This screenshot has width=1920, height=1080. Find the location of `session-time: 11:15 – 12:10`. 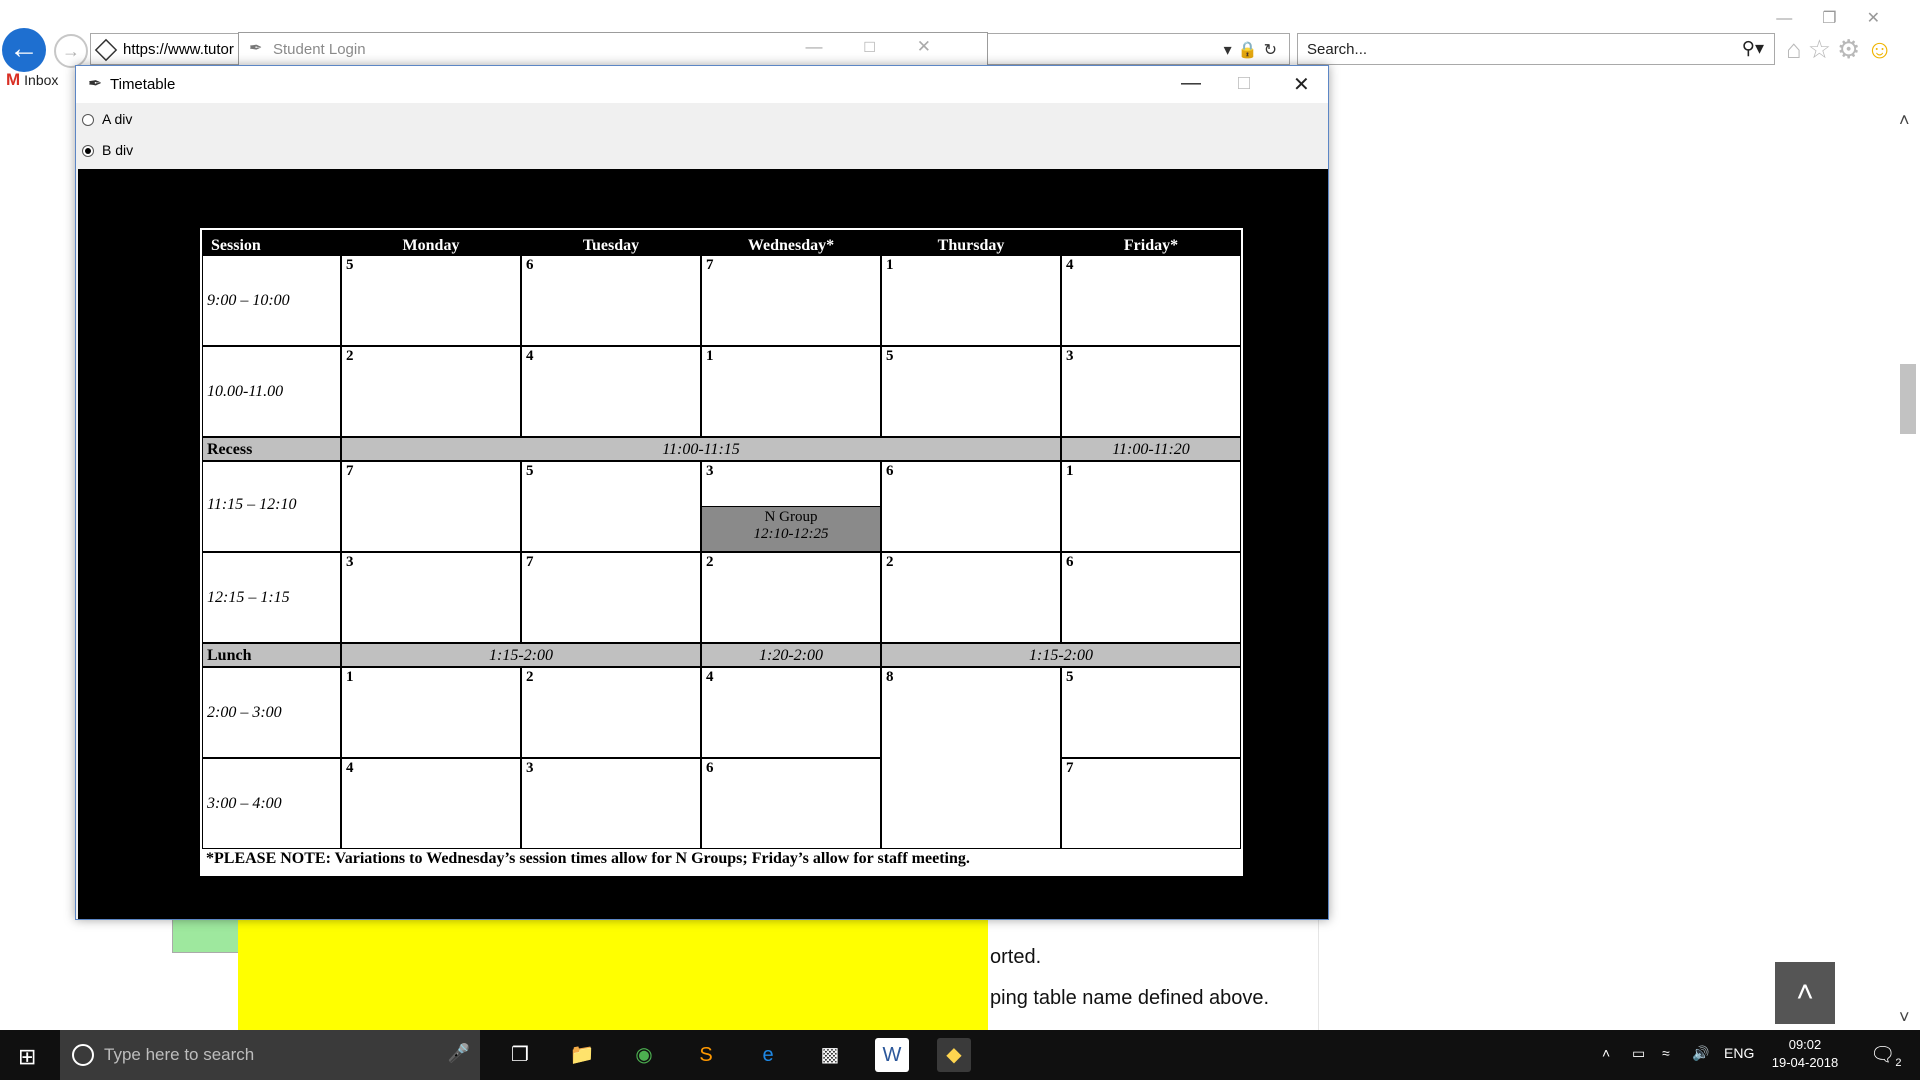

session-time: 11:15 – 12:10 is located at coordinates (271, 506).